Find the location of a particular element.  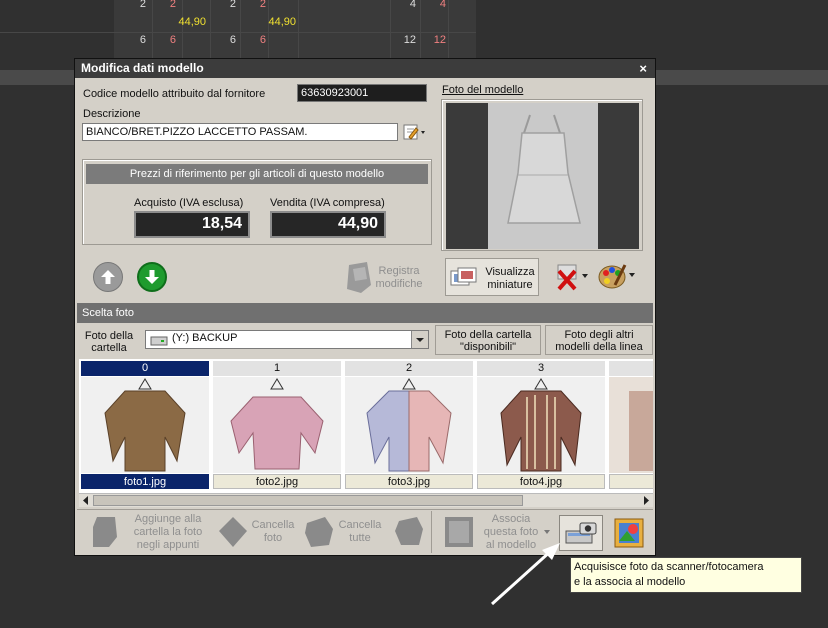

save-changes-label-1: Registra is located at coordinates (399, 271).